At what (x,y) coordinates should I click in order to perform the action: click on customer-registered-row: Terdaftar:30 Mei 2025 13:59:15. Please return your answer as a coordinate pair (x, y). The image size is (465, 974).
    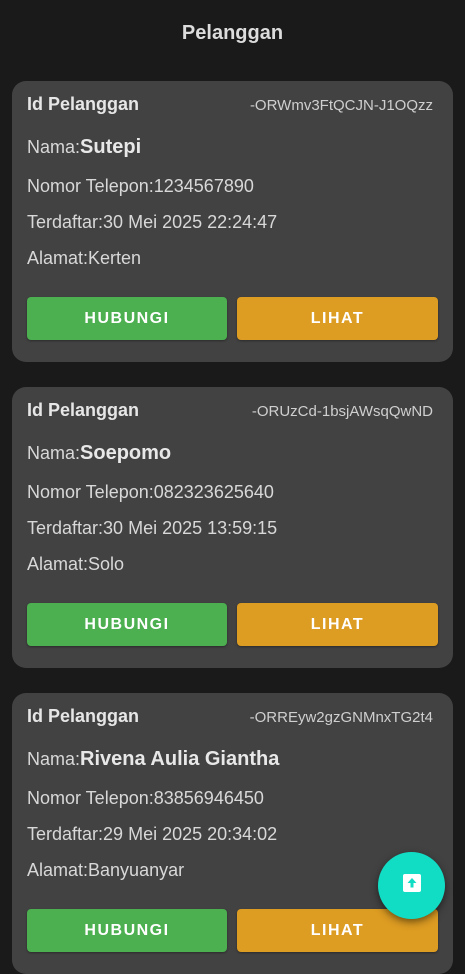
    Looking at the image, I should click on (152, 528).